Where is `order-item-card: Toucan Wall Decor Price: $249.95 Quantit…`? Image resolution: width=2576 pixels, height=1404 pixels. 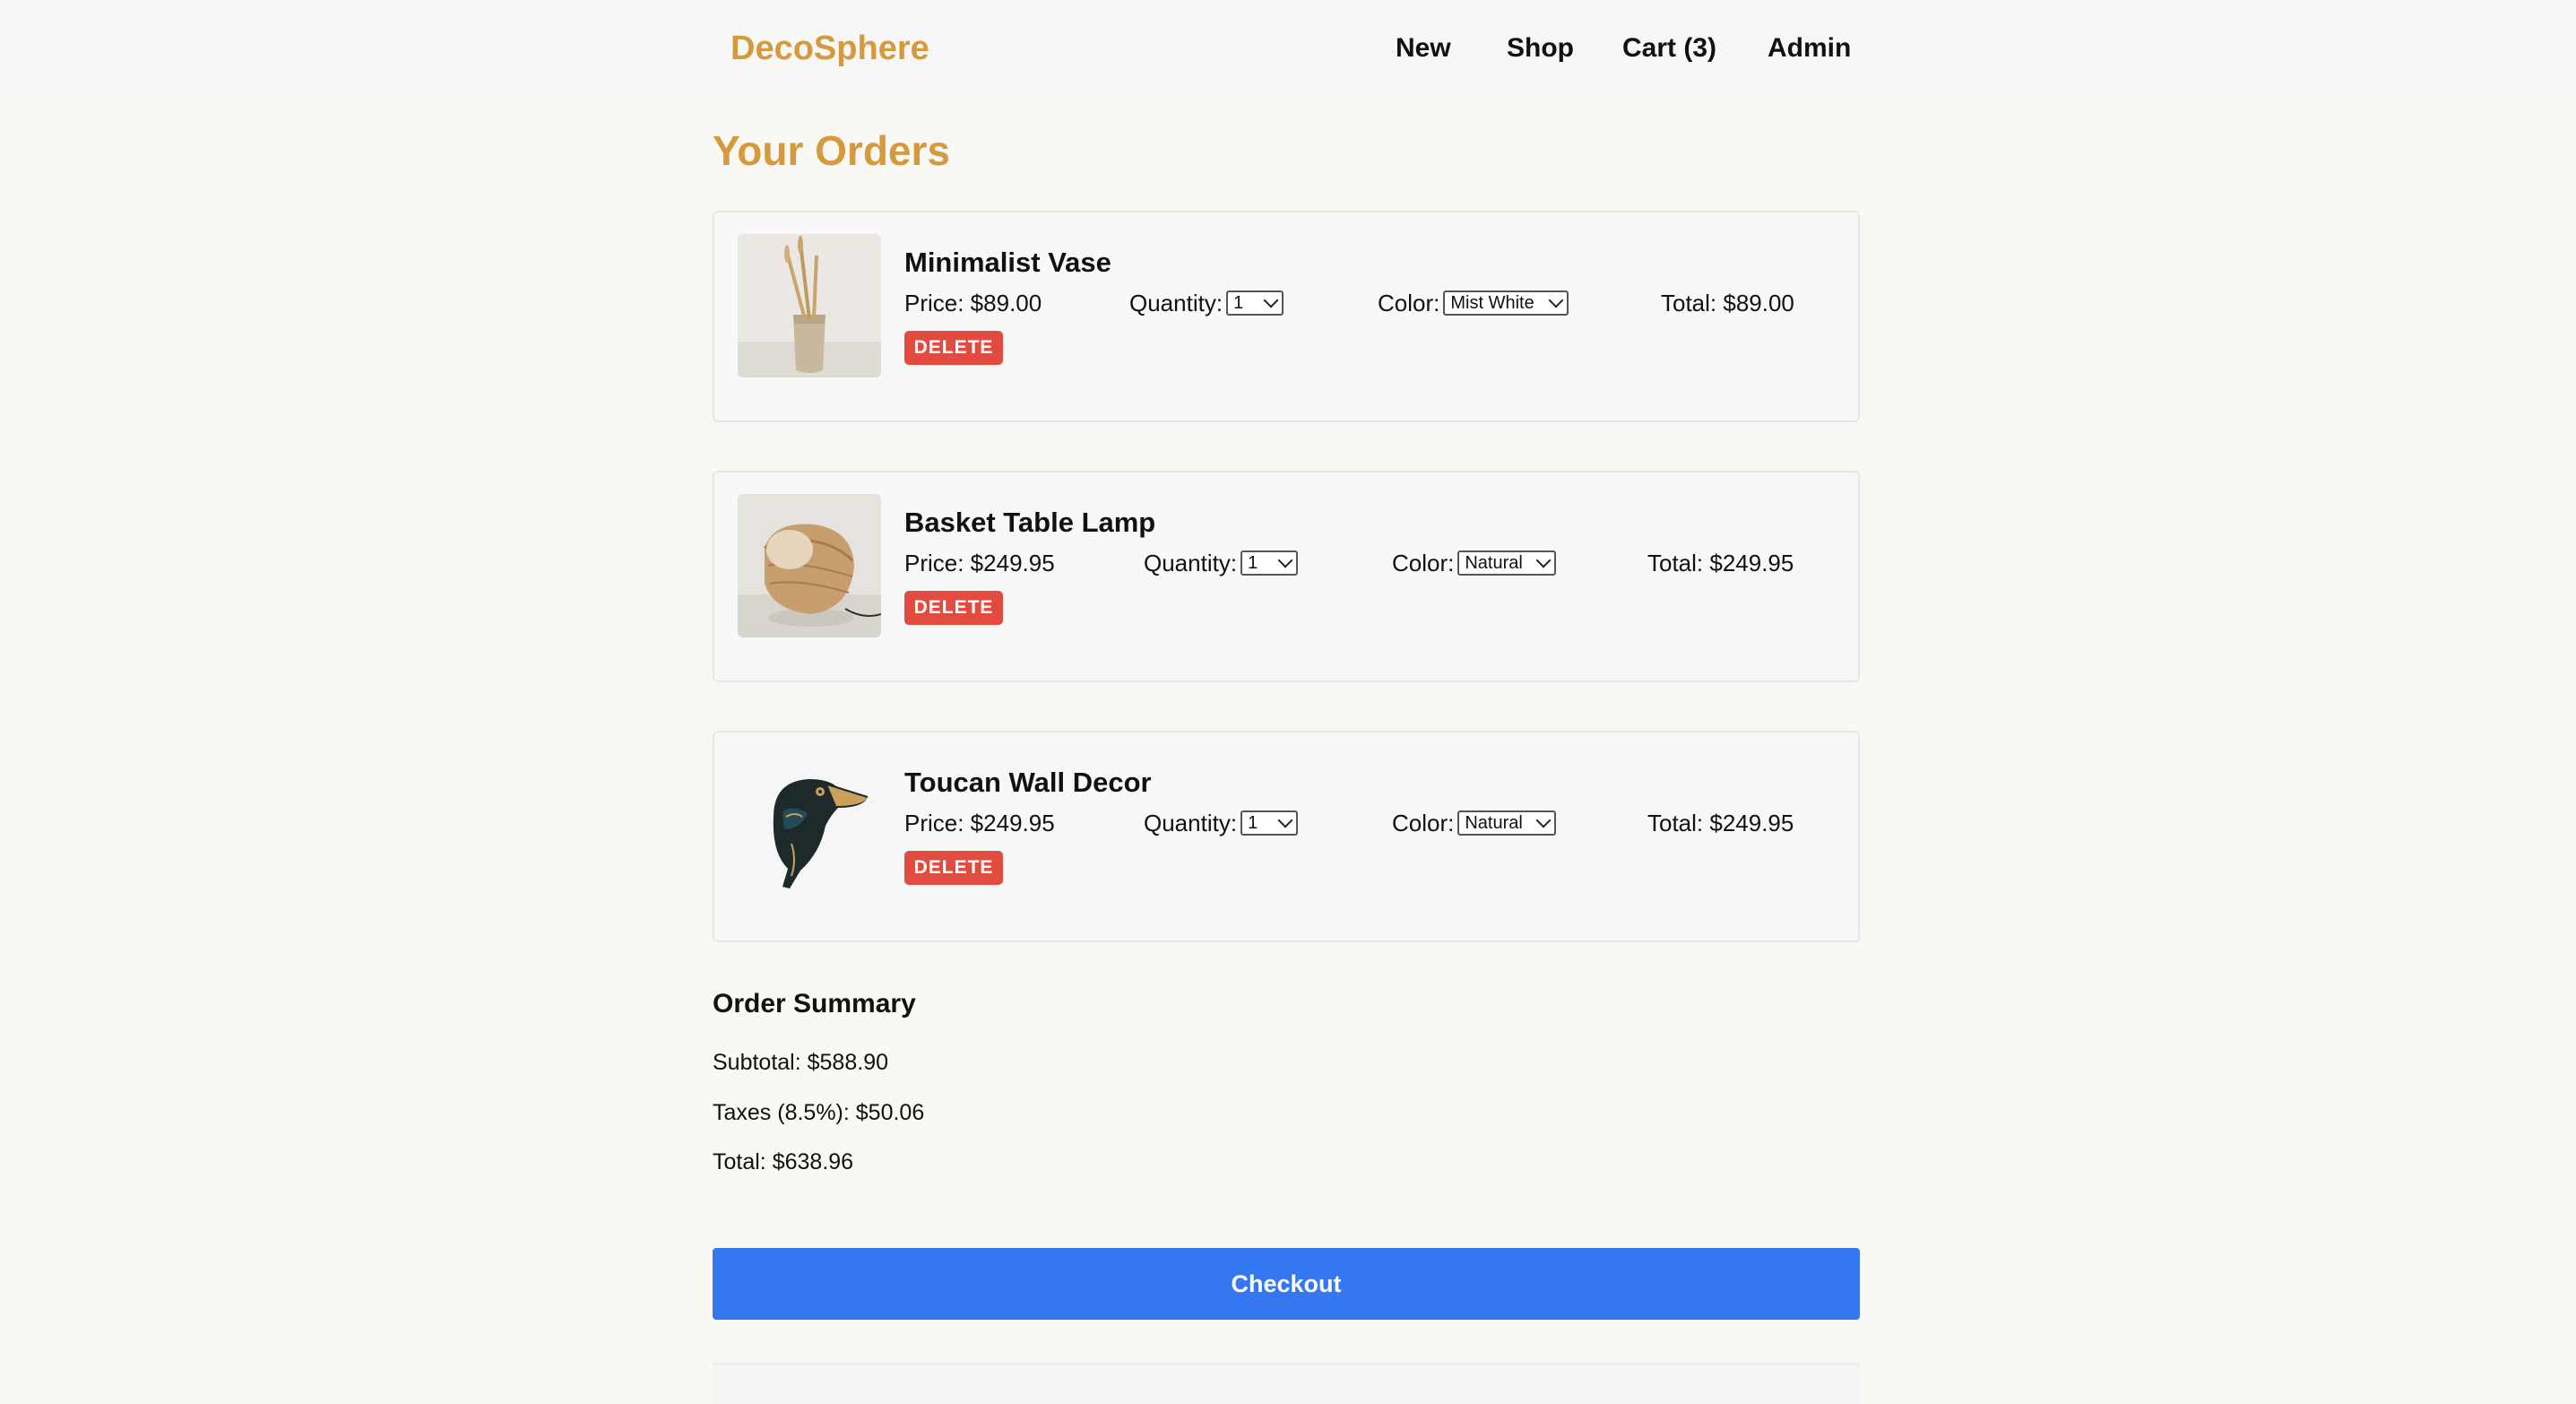
order-item-card: Toucan Wall Decor Price: $249.95 Quantit… is located at coordinates (1286, 837).